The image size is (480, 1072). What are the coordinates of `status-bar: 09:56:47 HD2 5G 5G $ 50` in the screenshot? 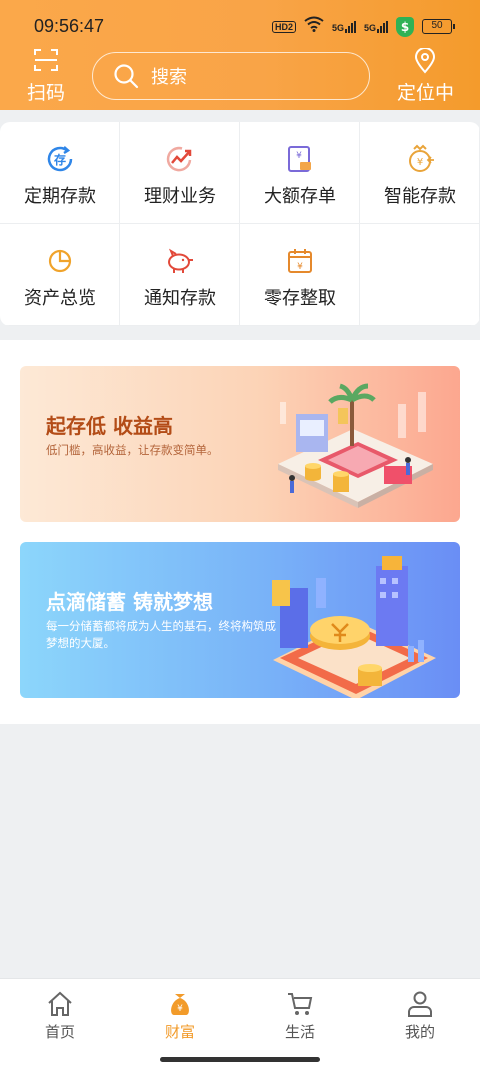 It's located at (240, 24).